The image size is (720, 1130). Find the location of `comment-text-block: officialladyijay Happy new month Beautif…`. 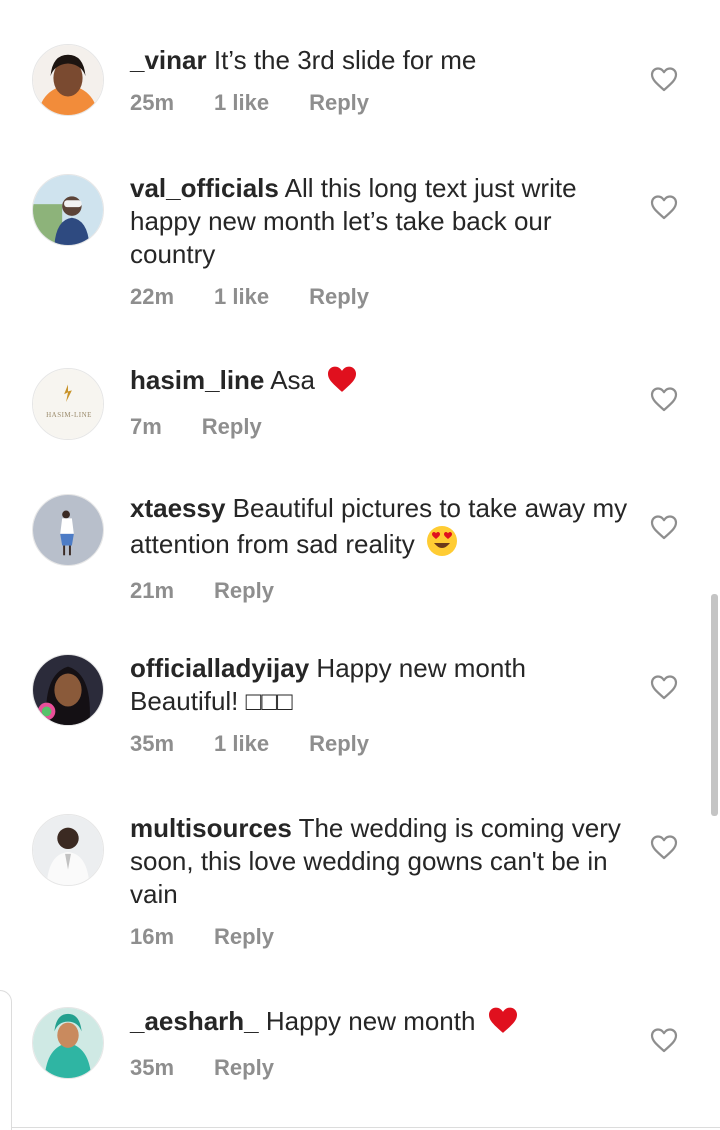

comment-text-block: officialladyijay Happy new month Beautif… is located at coordinates (380, 685).